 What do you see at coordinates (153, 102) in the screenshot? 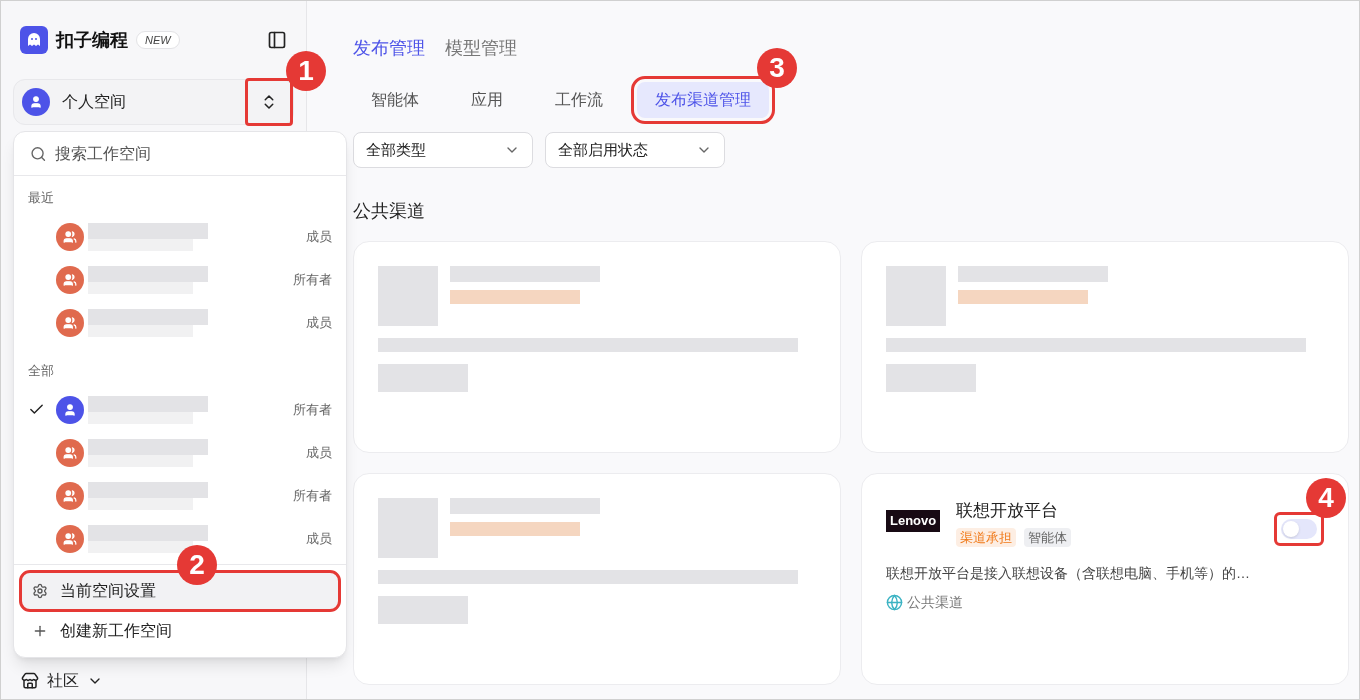
I see `workspace-selector: 个人空间` at bounding box center [153, 102].